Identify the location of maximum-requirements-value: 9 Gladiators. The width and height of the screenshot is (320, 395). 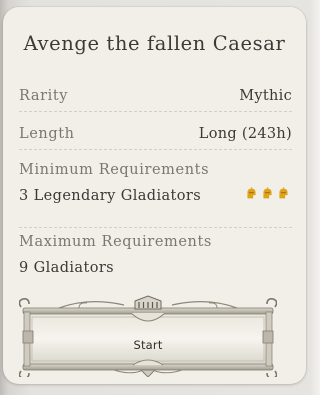
(66, 268).